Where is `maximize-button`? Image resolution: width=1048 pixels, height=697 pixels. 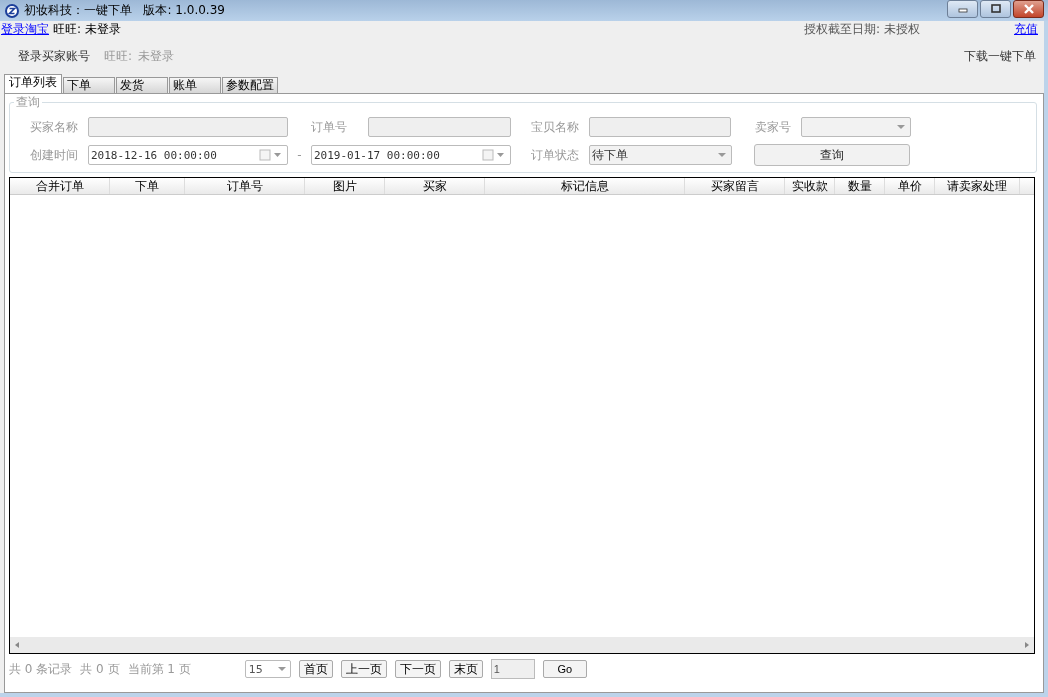 maximize-button is located at coordinates (995, 9).